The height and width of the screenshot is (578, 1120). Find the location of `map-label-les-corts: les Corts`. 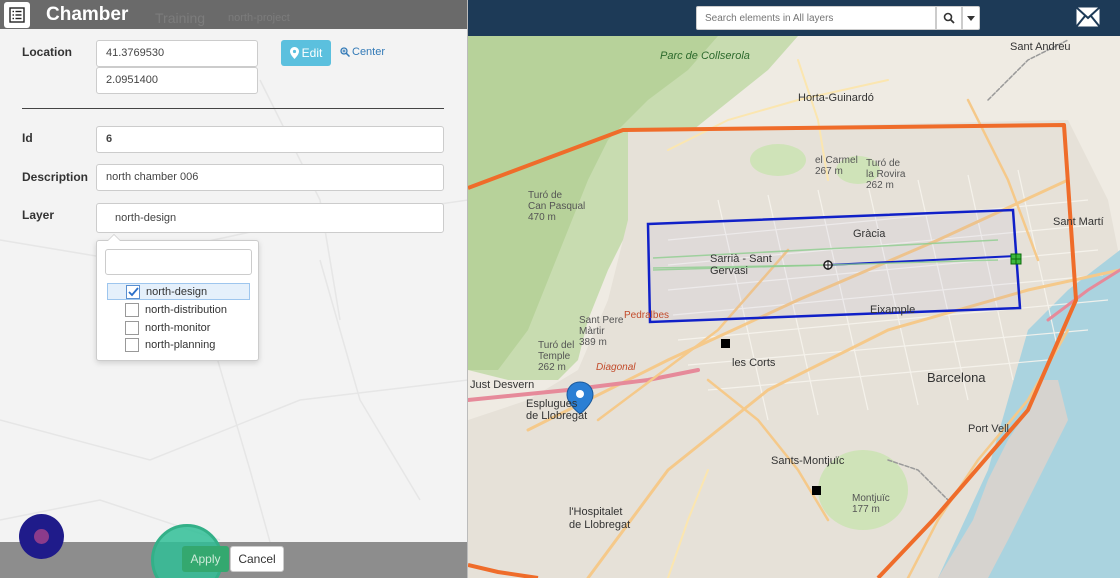

map-label-les-corts: les Corts is located at coordinates (754, 363).